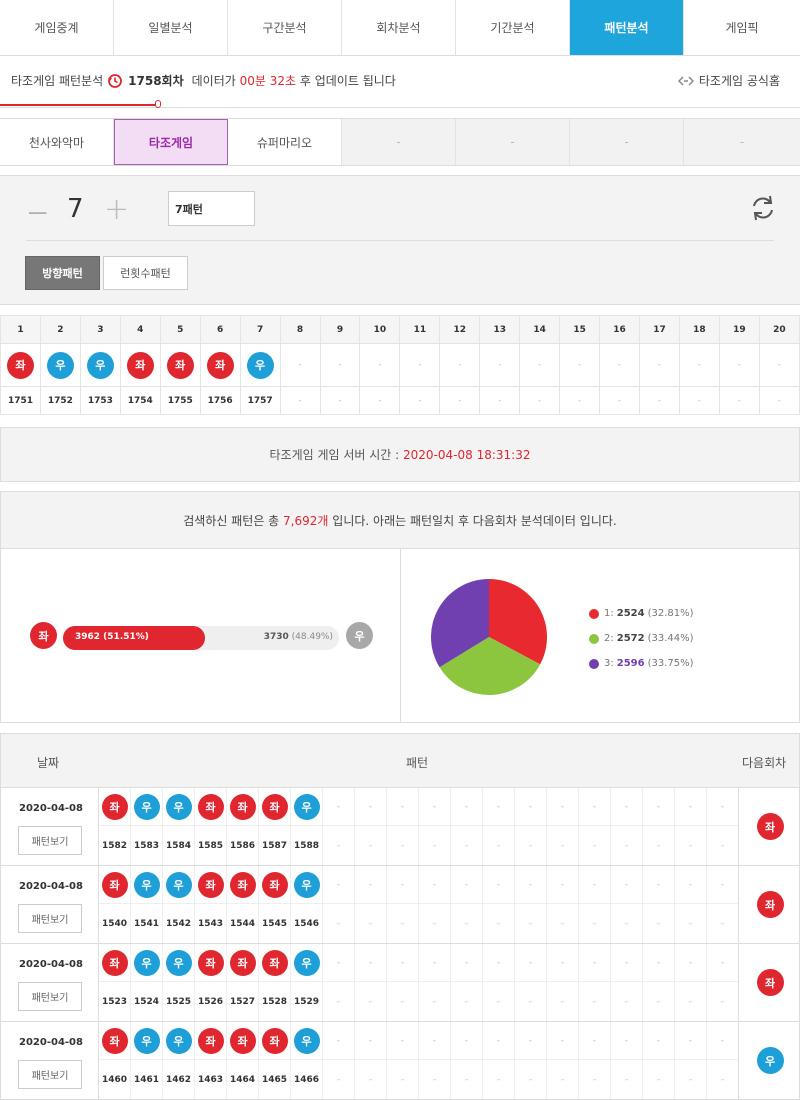  I want to click on game-tab-angel-devil: 천사와악마, so click(57, 142).